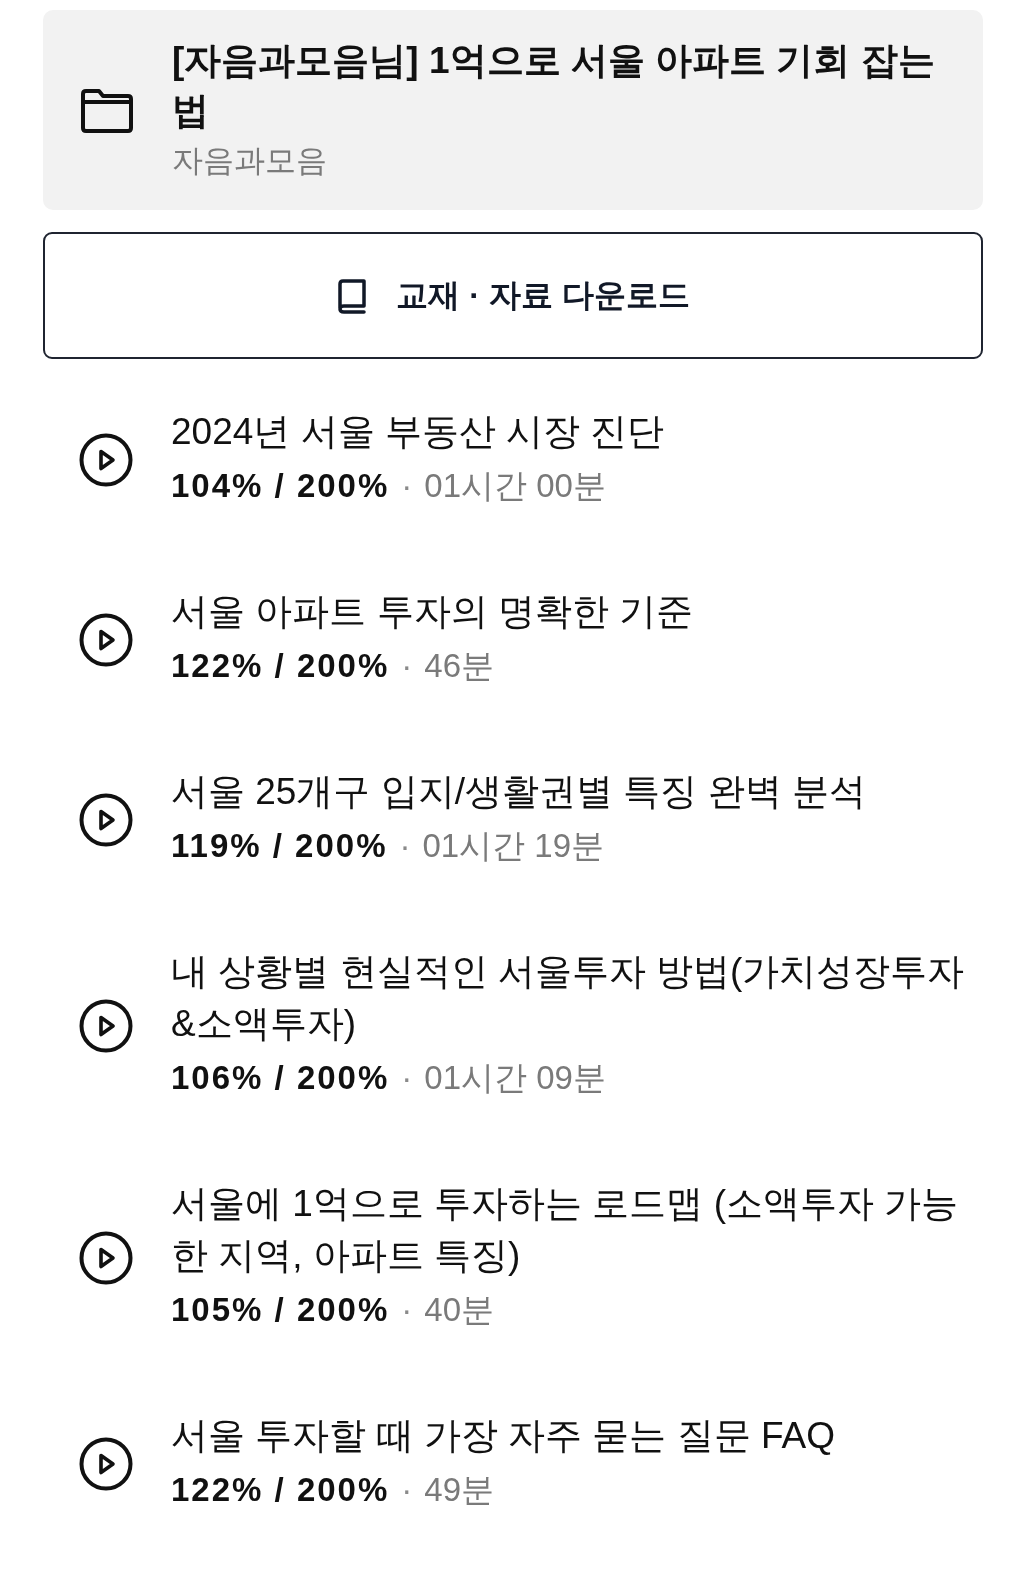 The image size is (1026, 1590). Describe the element at coordinates (352, 295) in the screenshot. I see `book-icon` at that location.